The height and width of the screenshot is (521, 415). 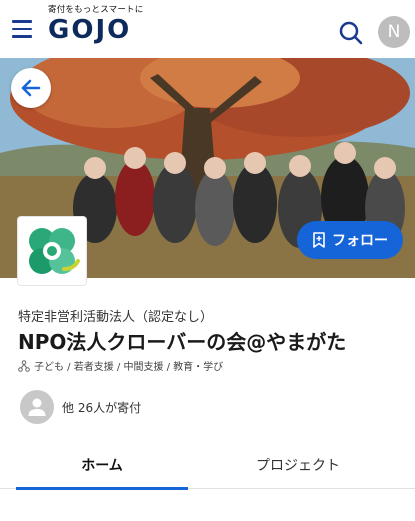 What do you see at coordinates (129, 367) in the screenshot?
I see `org-categories-text: 子ども / 若者支援 / 中間支援 / 教育・学び` at bounding box center [129, 367].